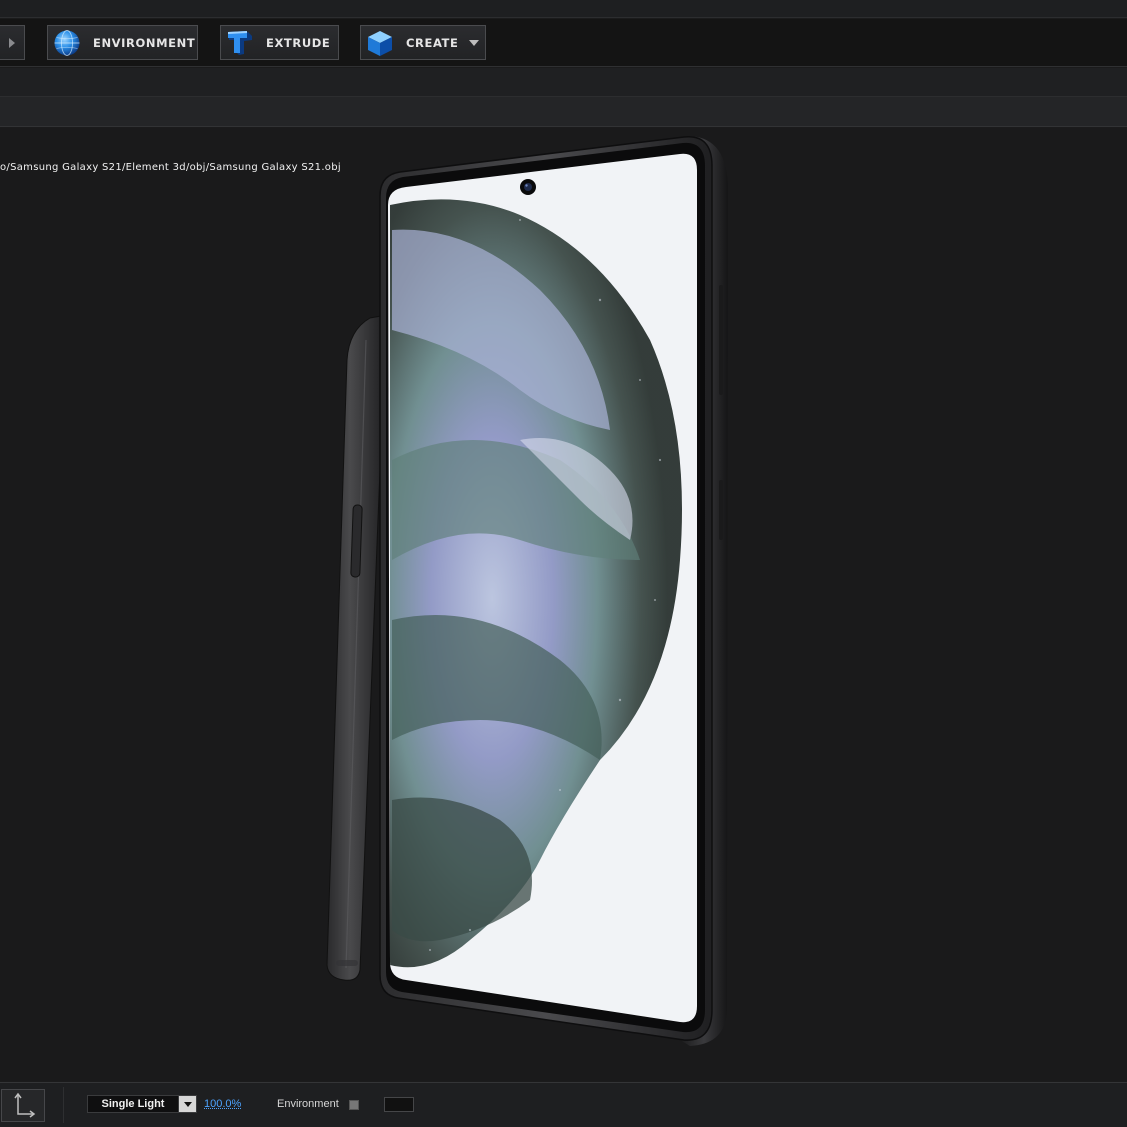  Describe the element at coordinates (563, 112) in the screenshot. I see `tertiary-toolbar` at that location.